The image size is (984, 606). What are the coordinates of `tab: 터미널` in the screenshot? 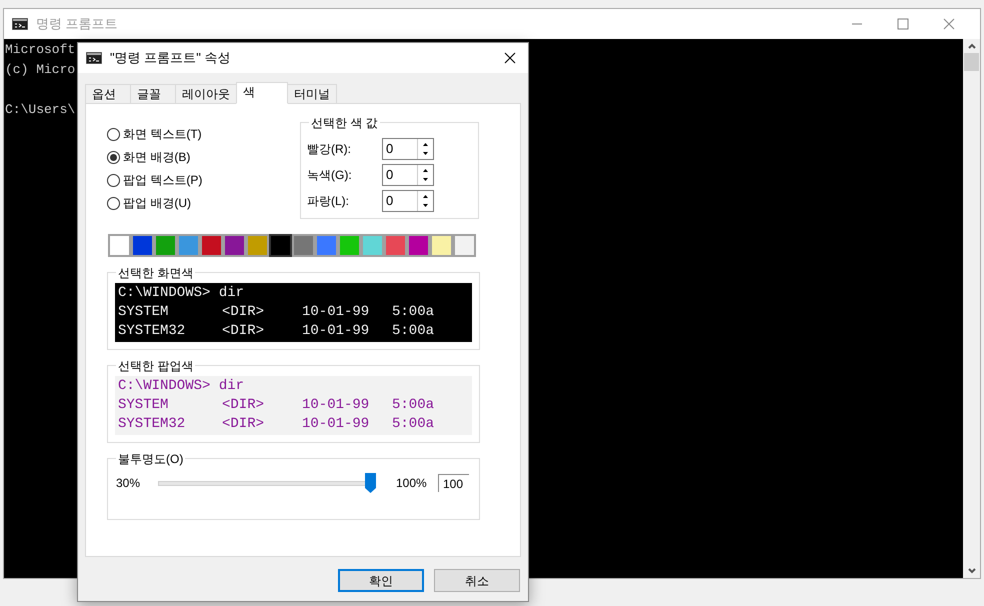 It's located at (312, 94).